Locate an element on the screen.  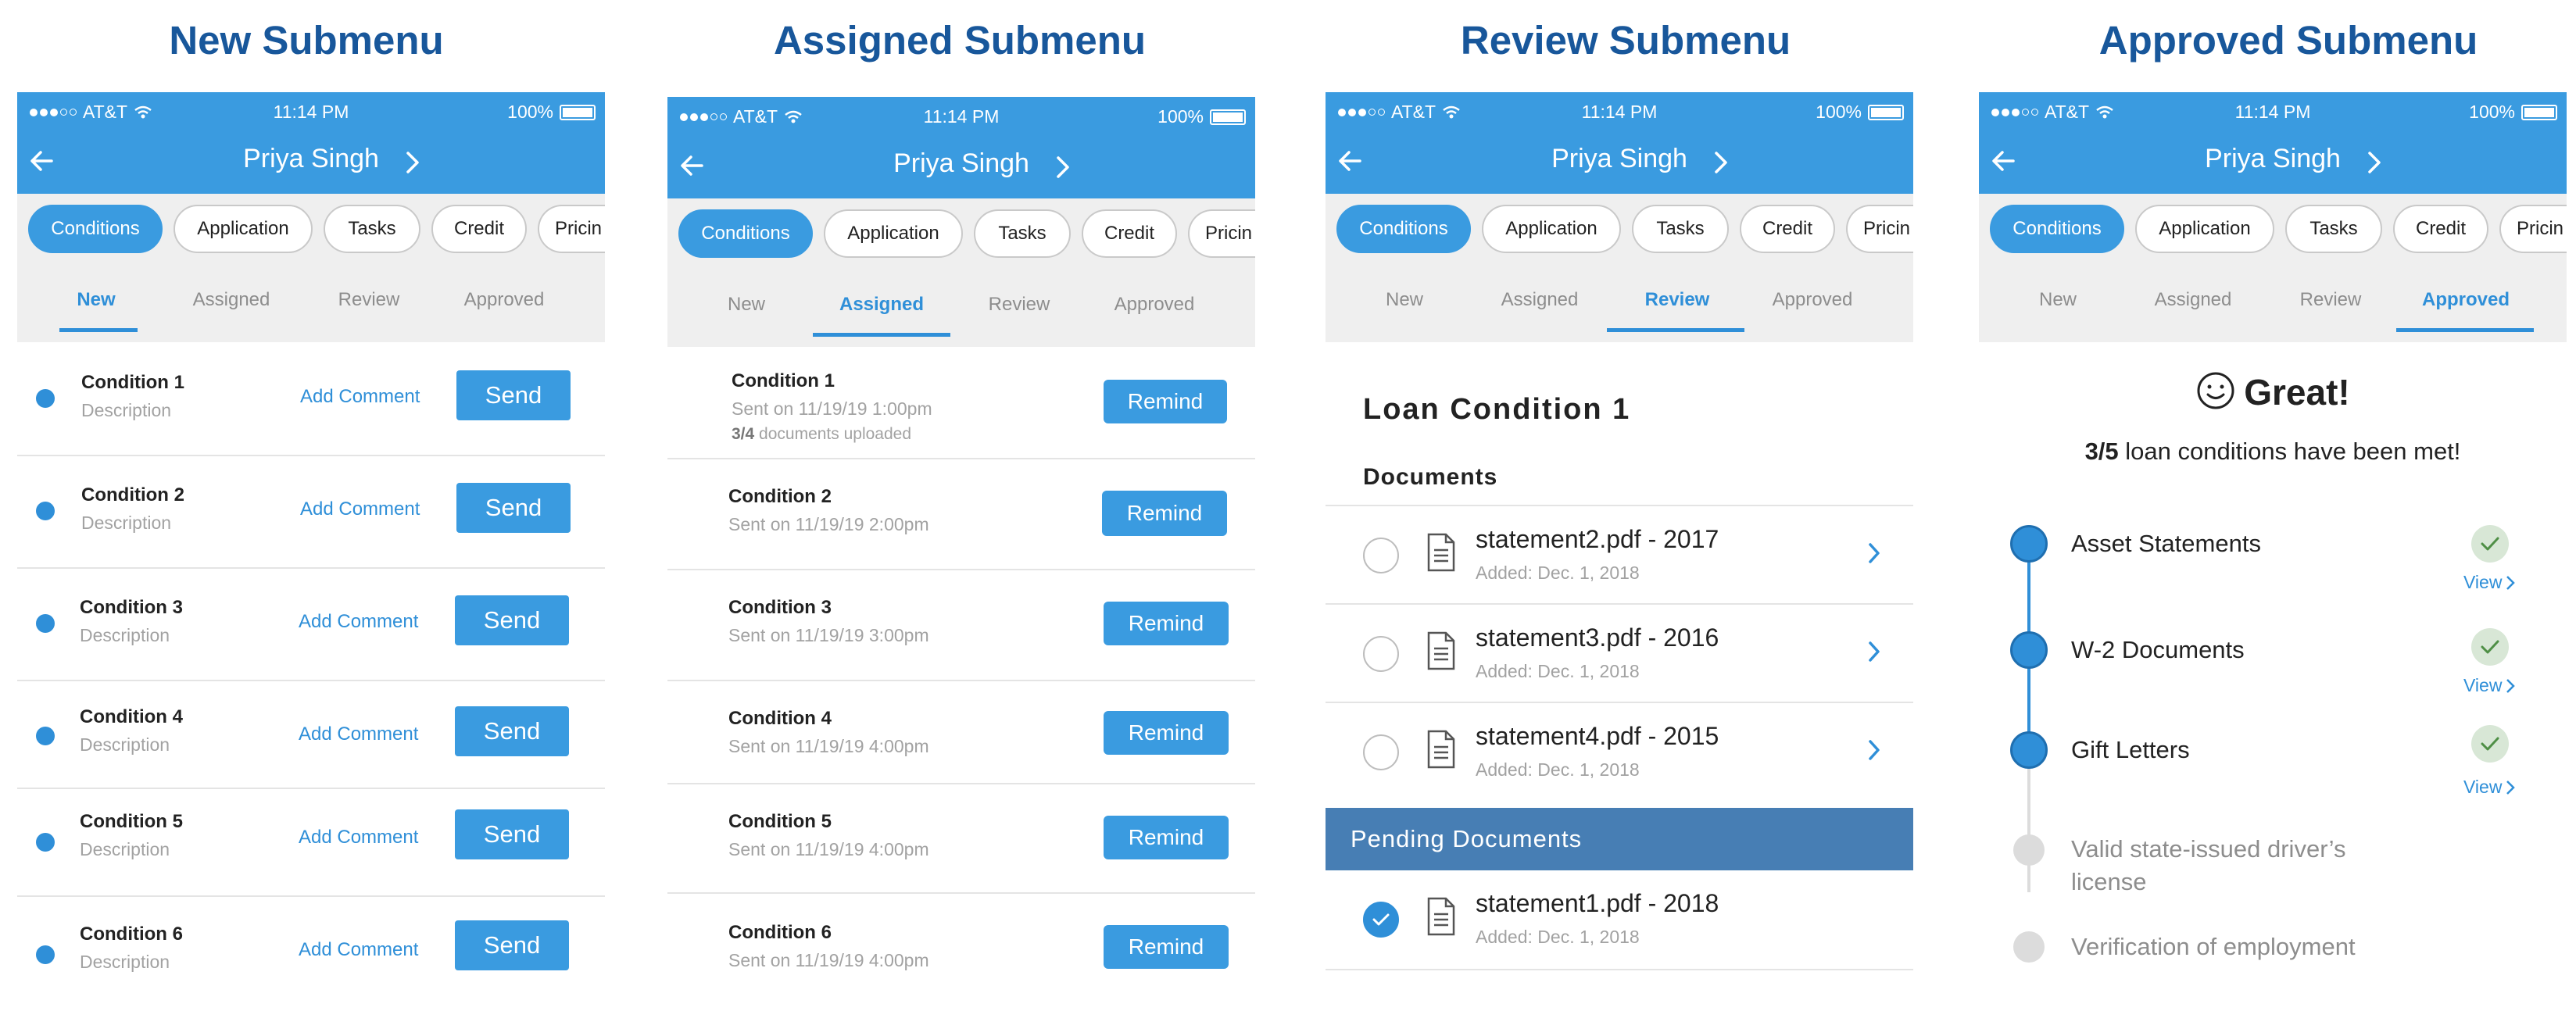
success-text: Great! is located at coordinates (2297, 393).